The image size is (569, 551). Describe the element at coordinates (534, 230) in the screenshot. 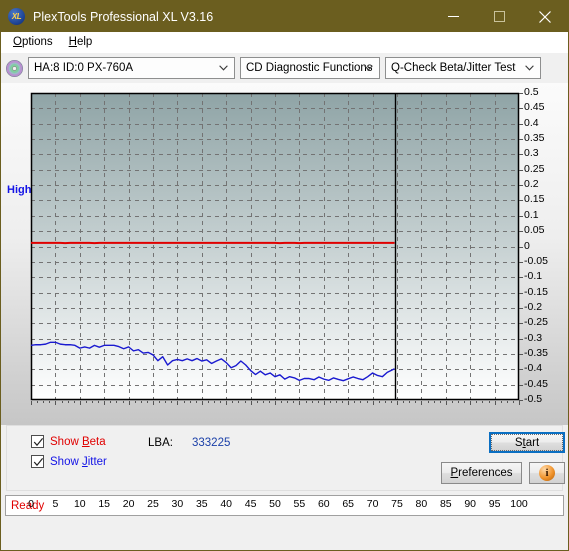

I see `y-axis-tick-label: 0.05` at that location.